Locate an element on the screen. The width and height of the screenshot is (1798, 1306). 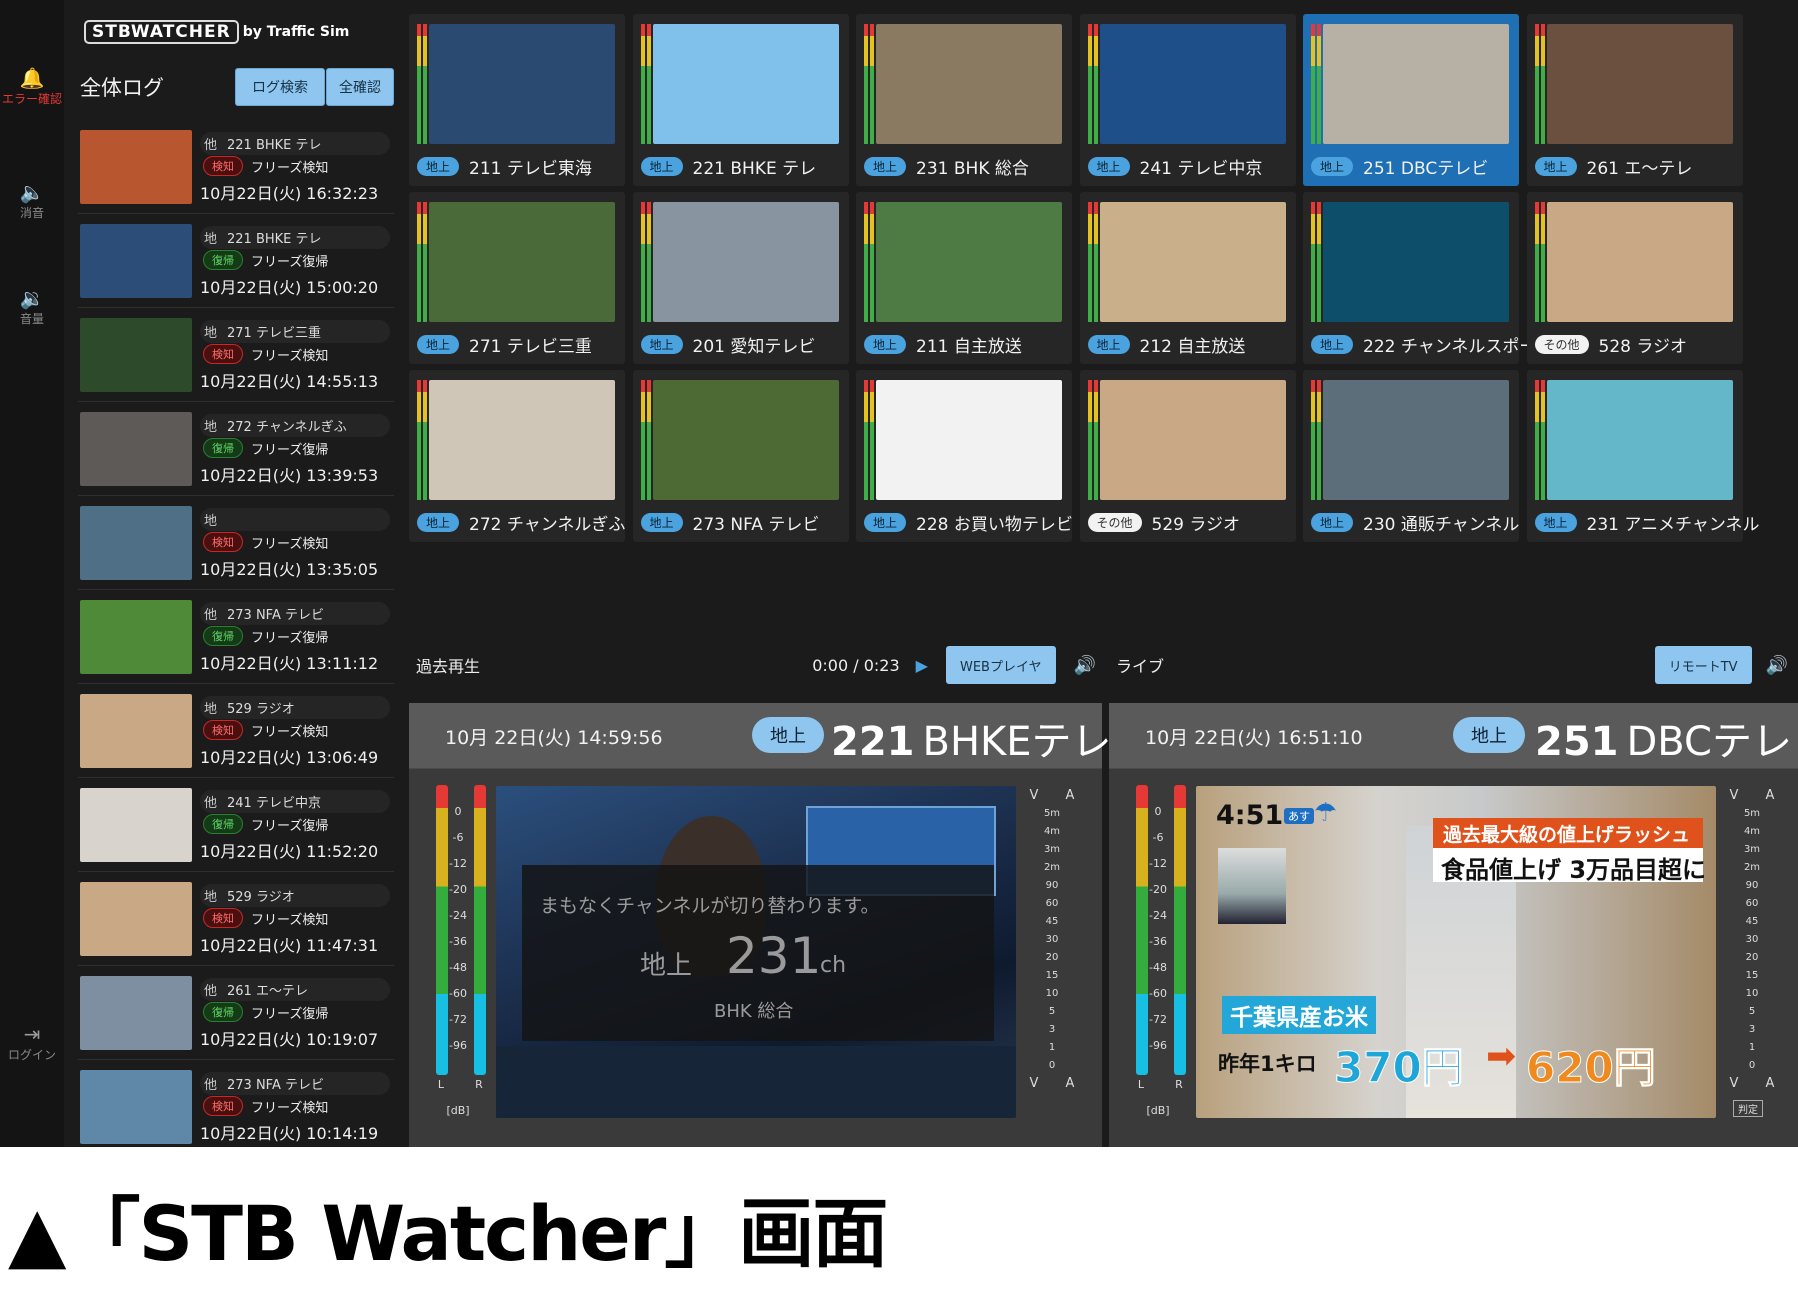
channel-tile: その他 529 ラジオ is located at coordinates (1187, 456).